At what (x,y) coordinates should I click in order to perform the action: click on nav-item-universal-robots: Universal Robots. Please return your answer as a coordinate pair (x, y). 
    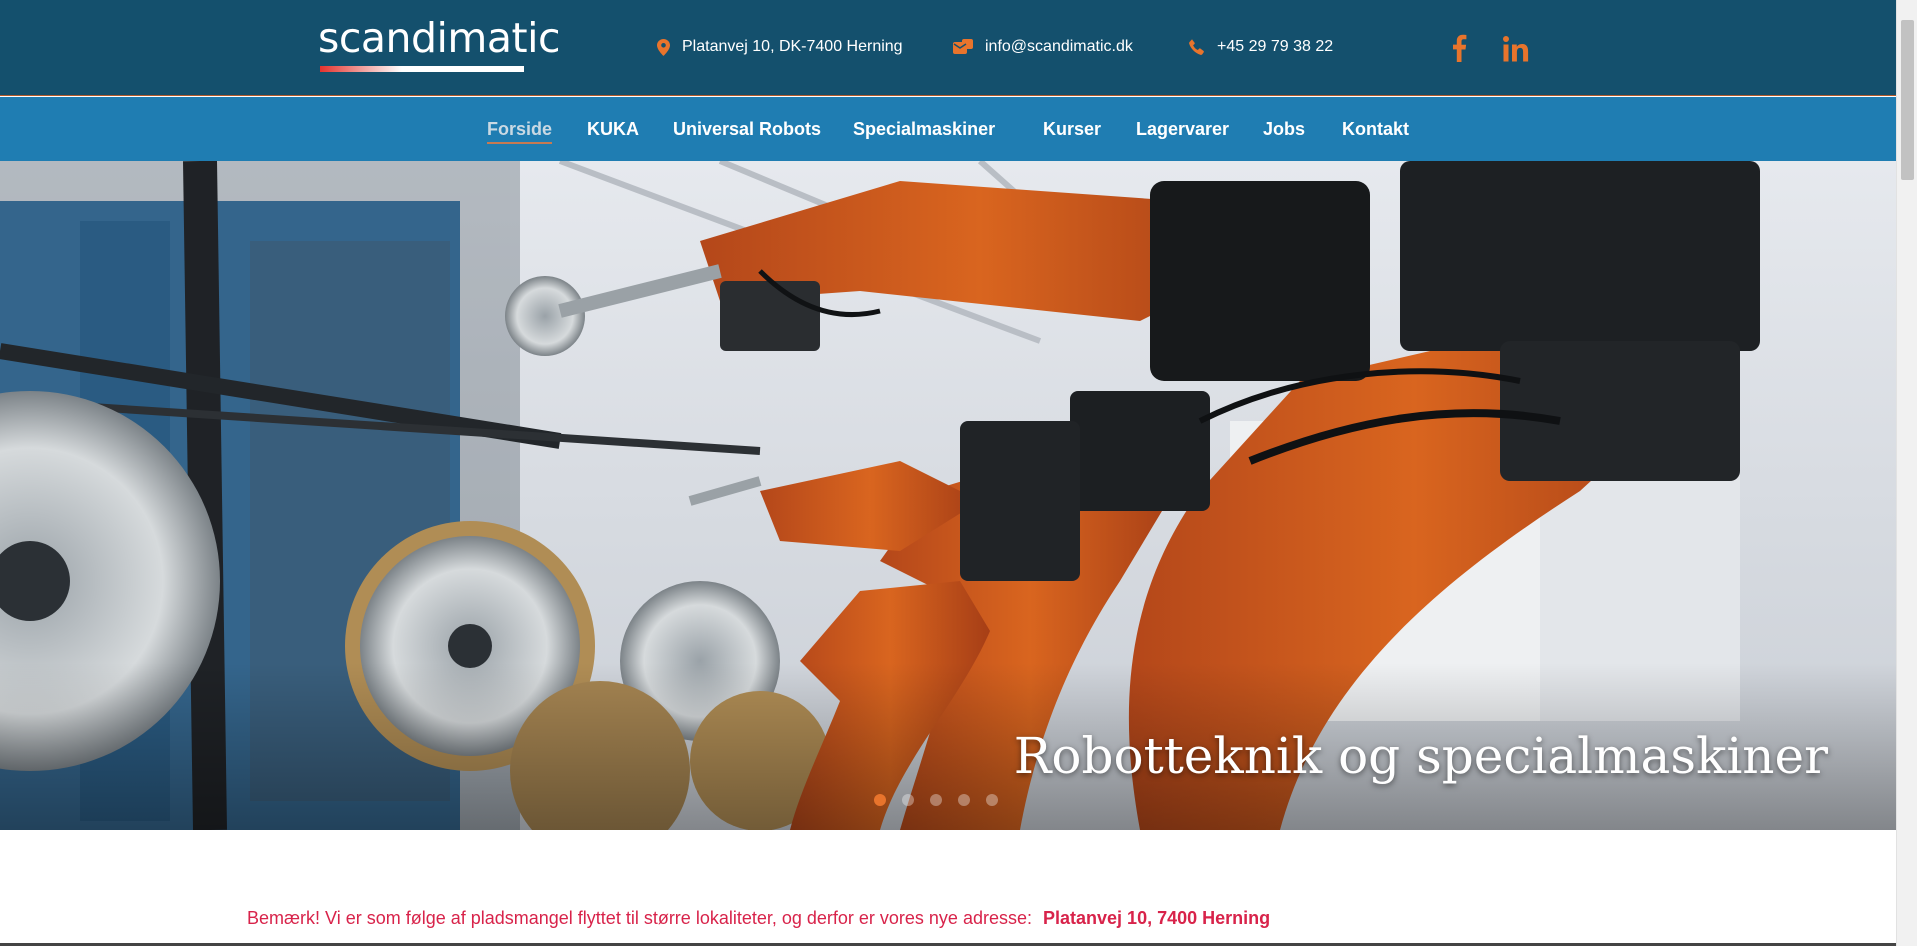
    Looking at the image, I should click on (747, 129).